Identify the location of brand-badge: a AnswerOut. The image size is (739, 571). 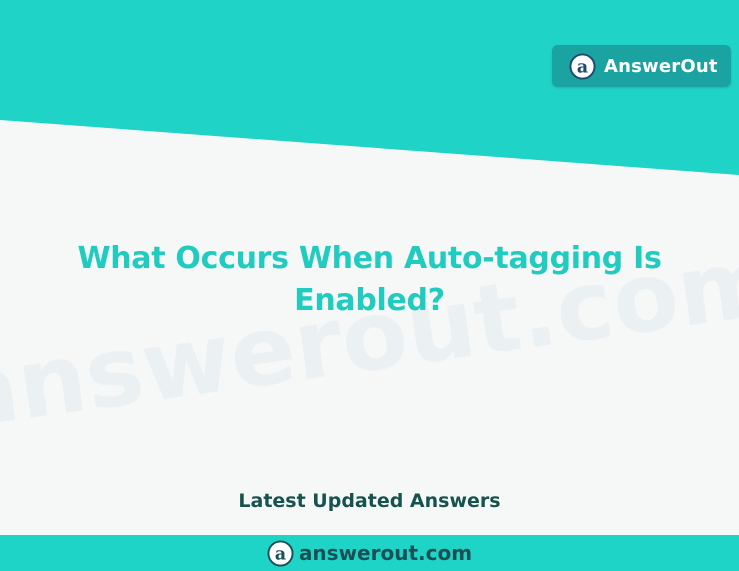
(641, 66).